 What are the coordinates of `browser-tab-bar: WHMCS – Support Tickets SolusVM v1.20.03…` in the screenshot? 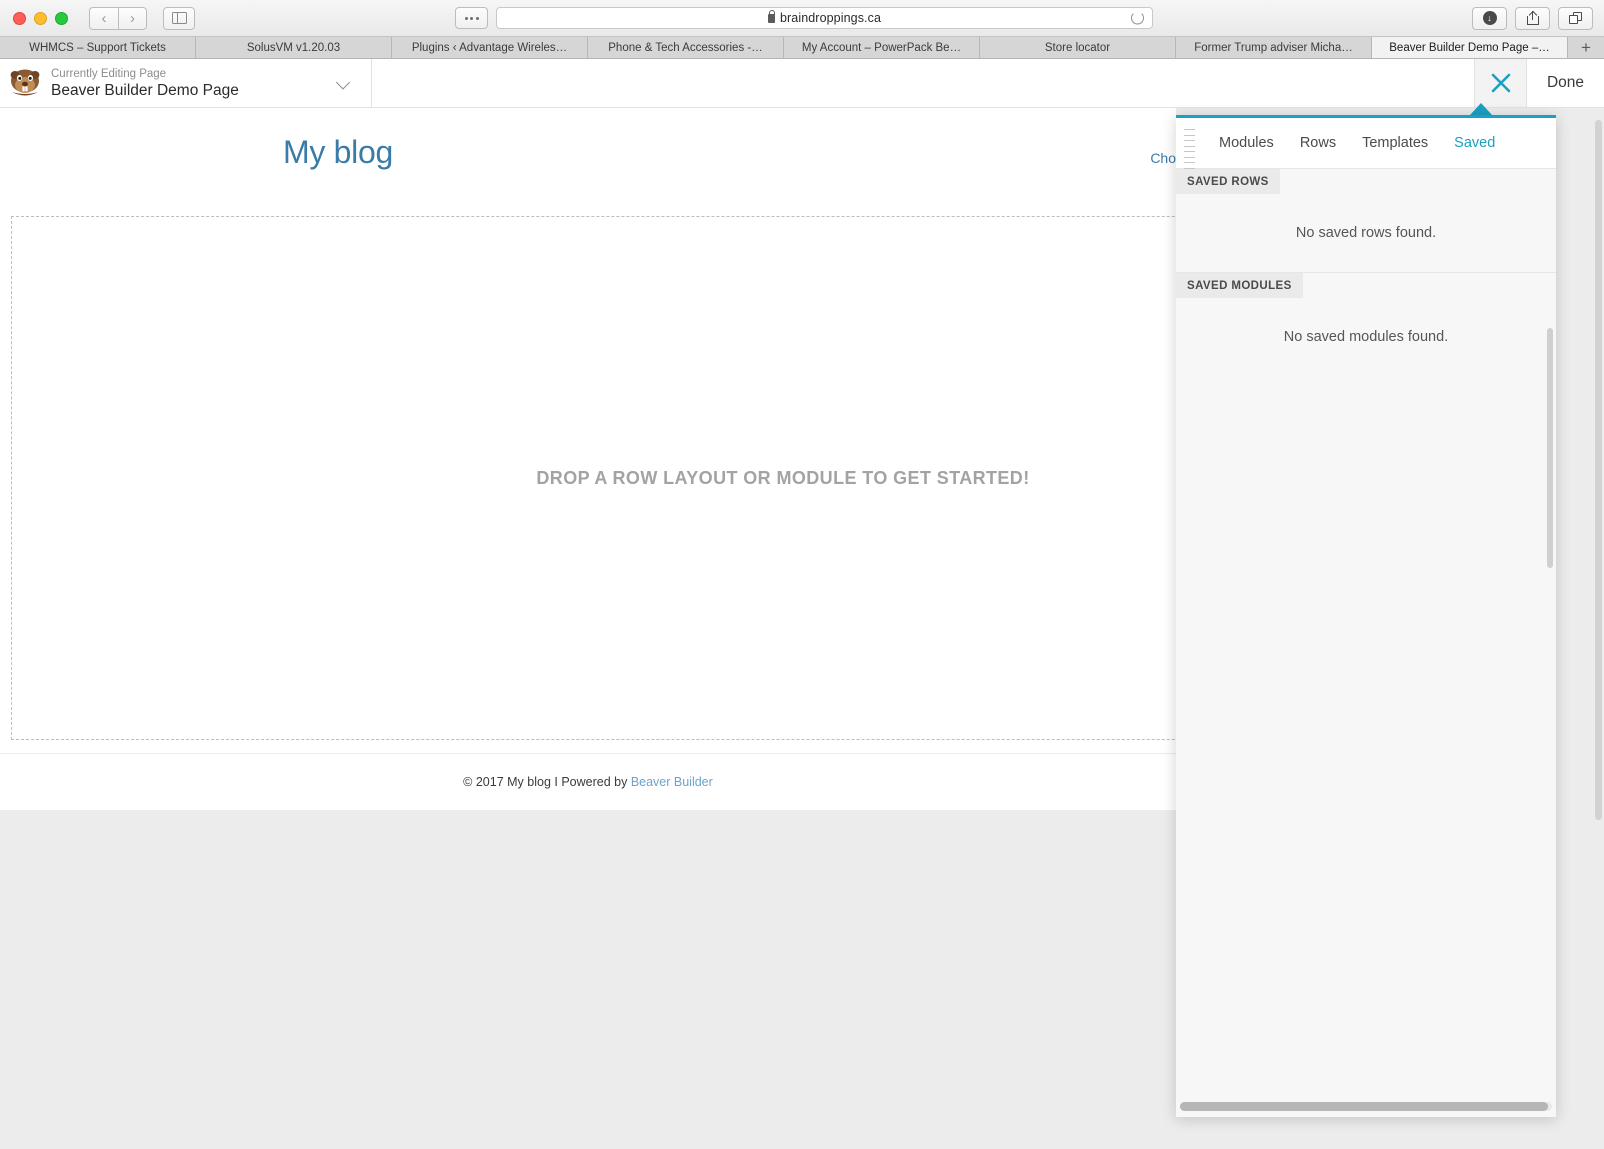 It's located at (802, 48).